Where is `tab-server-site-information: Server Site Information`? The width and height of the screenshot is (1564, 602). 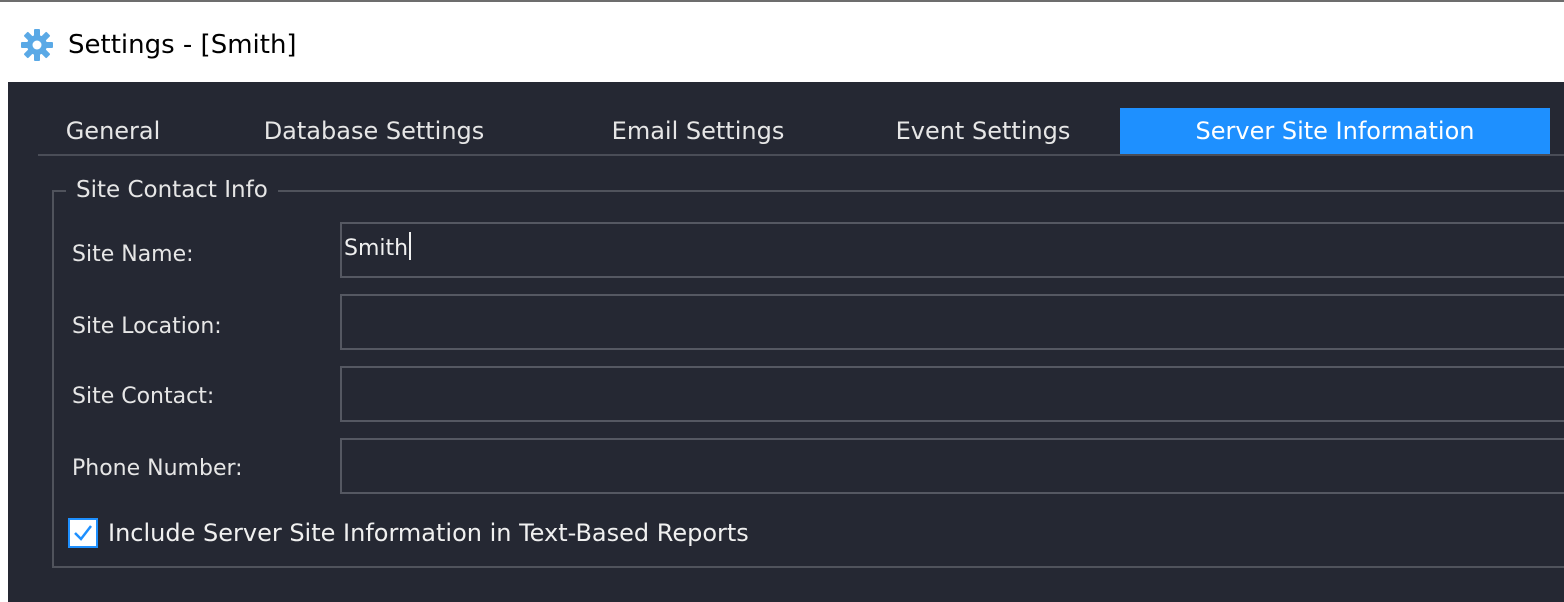
tab-server-site-information: Server Site Information is located at coordinates (1335, 131).